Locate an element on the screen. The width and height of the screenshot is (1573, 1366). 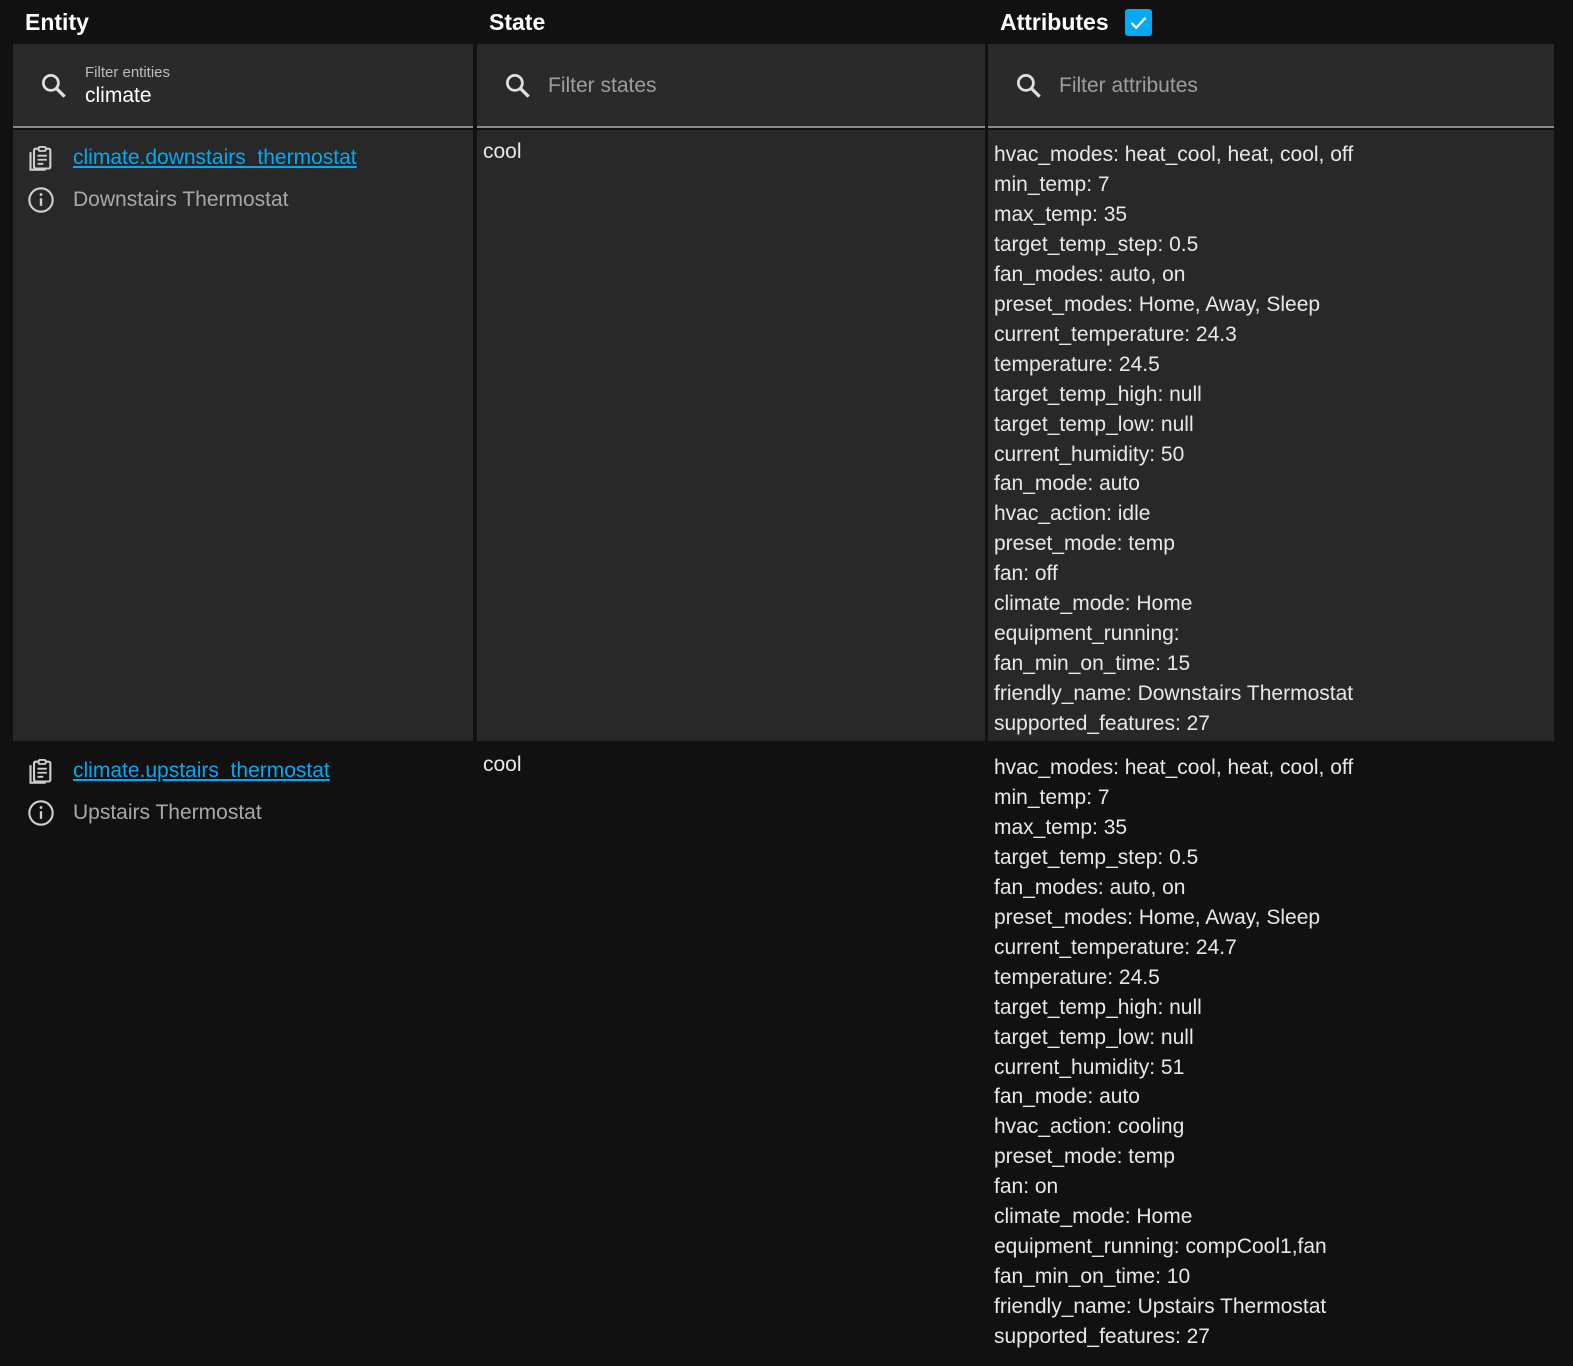
header-entity: Entity is located at coordinates (57, 21).